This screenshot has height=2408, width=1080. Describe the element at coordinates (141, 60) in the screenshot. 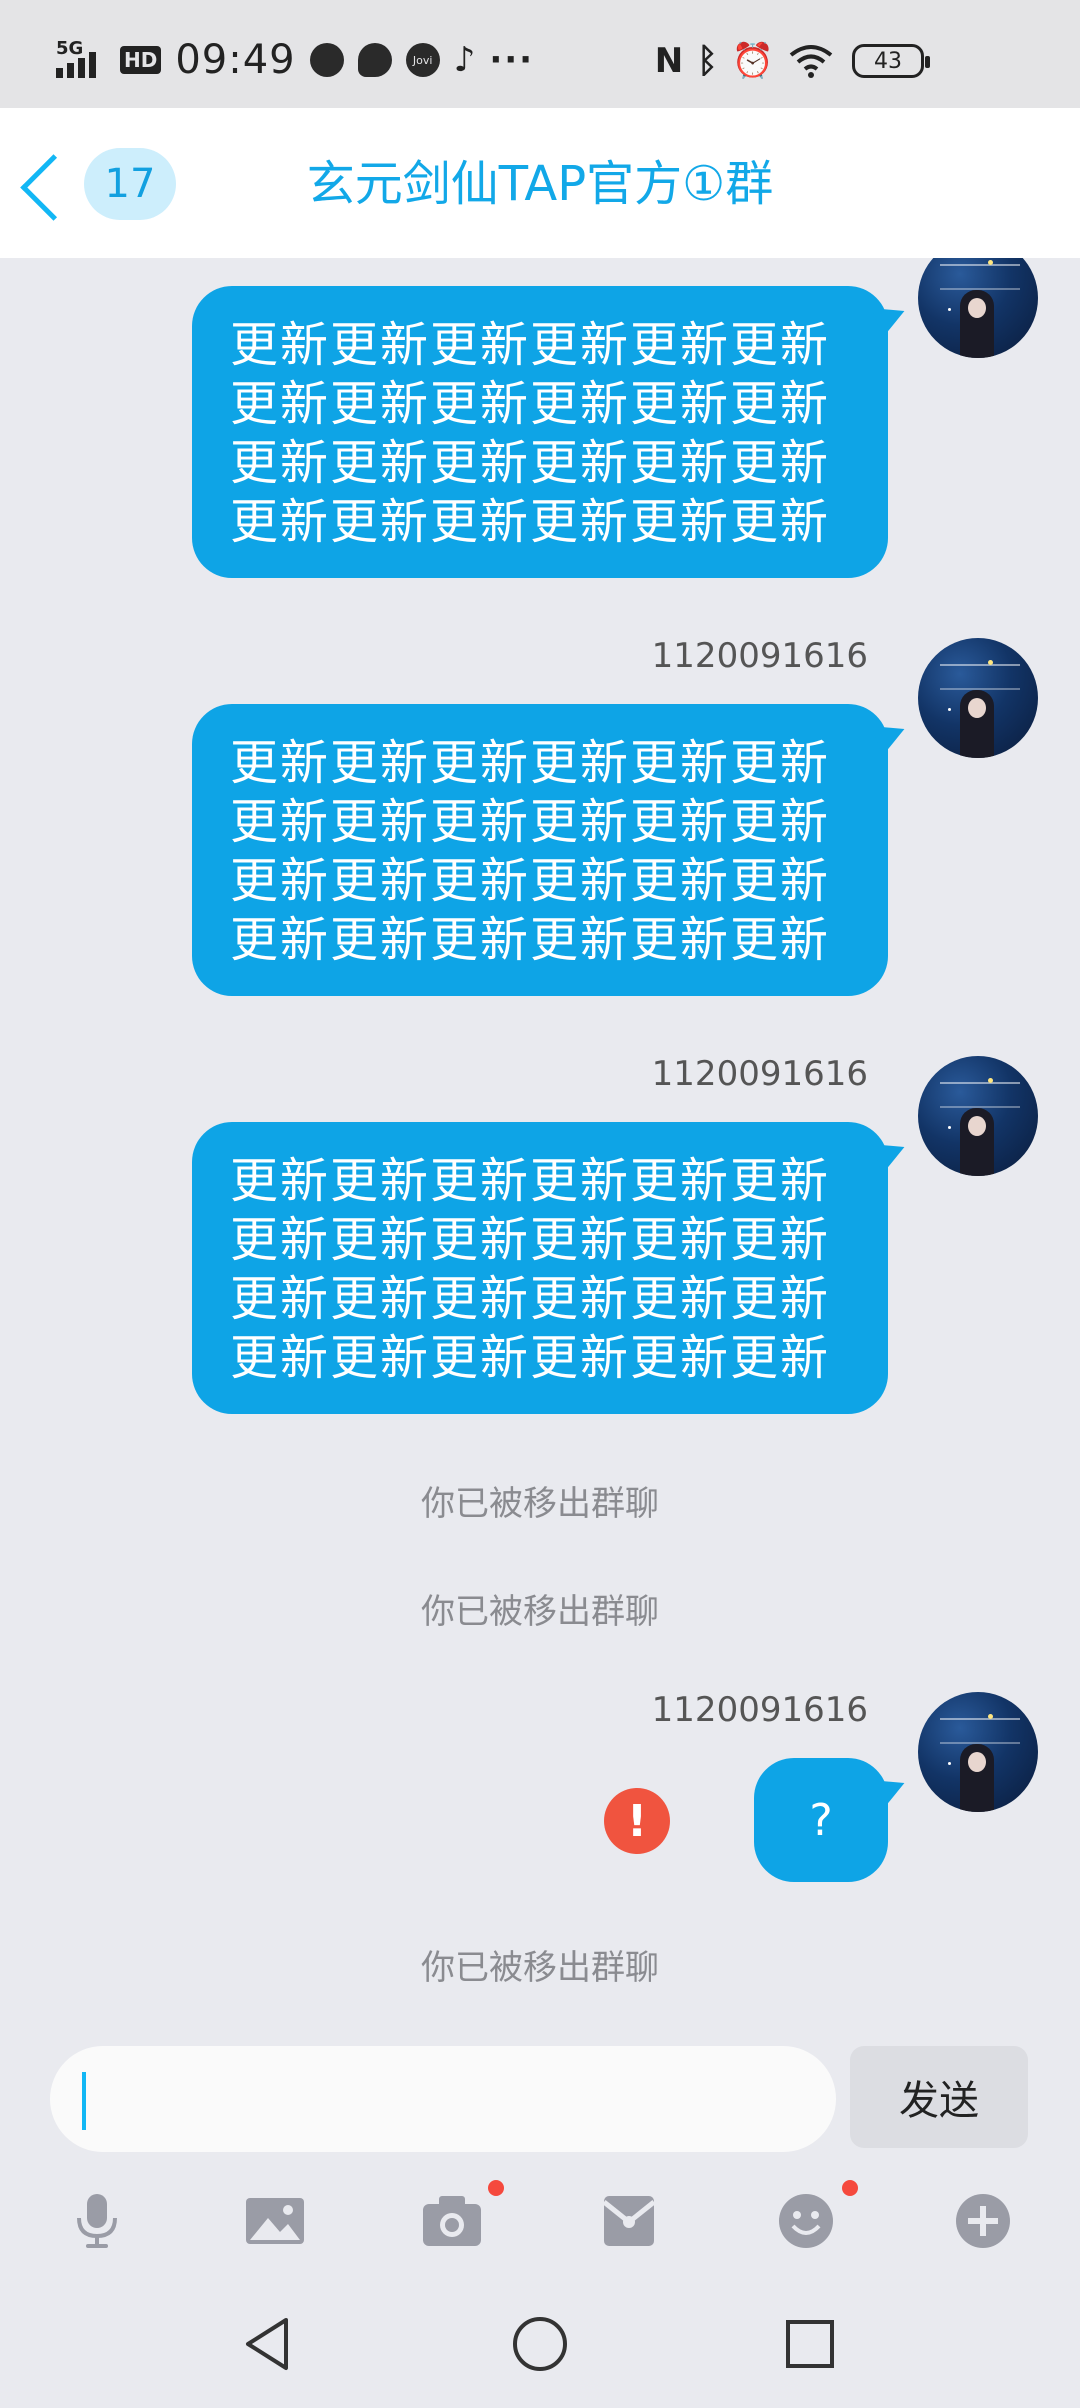

I see `hd-icon: HD` at that location.